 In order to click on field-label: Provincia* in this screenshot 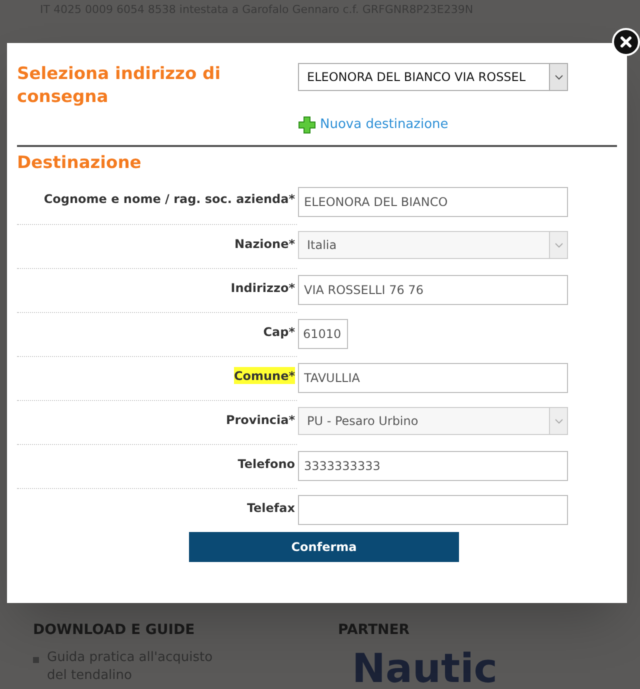, I will do `click(260, 420)`.